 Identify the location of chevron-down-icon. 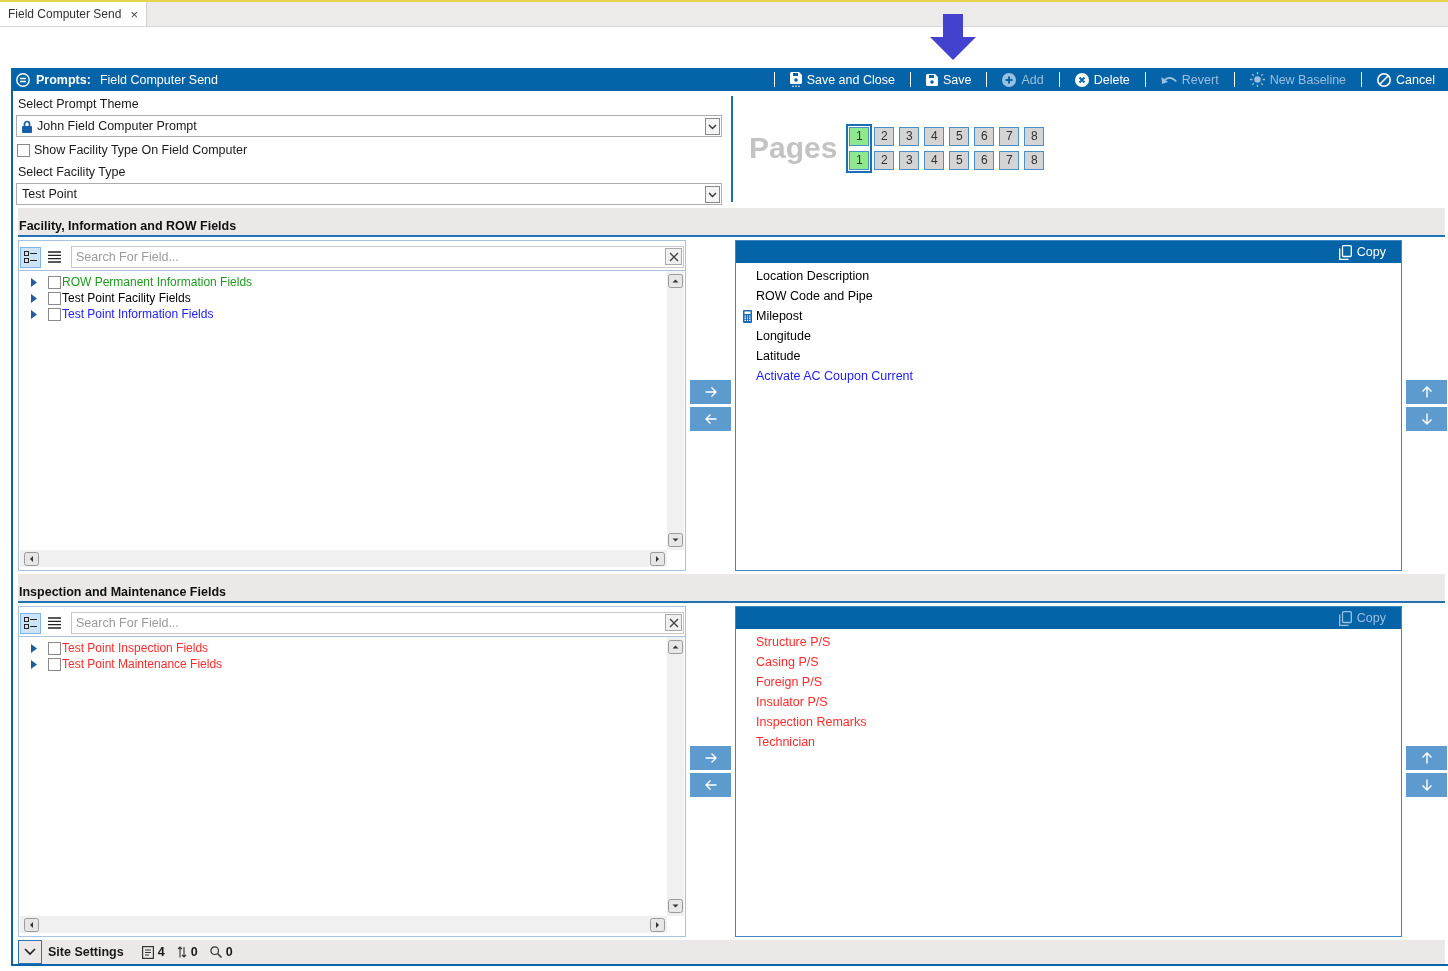
(30, 952).